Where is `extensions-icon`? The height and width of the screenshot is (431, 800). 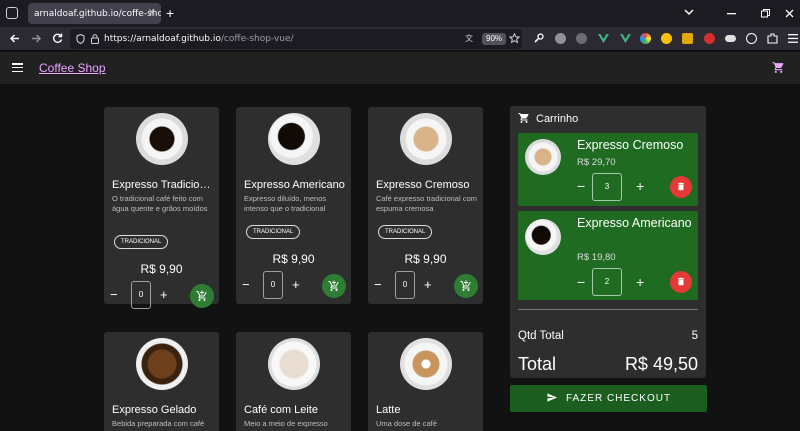 extensions-icon is located at coordinates (772, 38).